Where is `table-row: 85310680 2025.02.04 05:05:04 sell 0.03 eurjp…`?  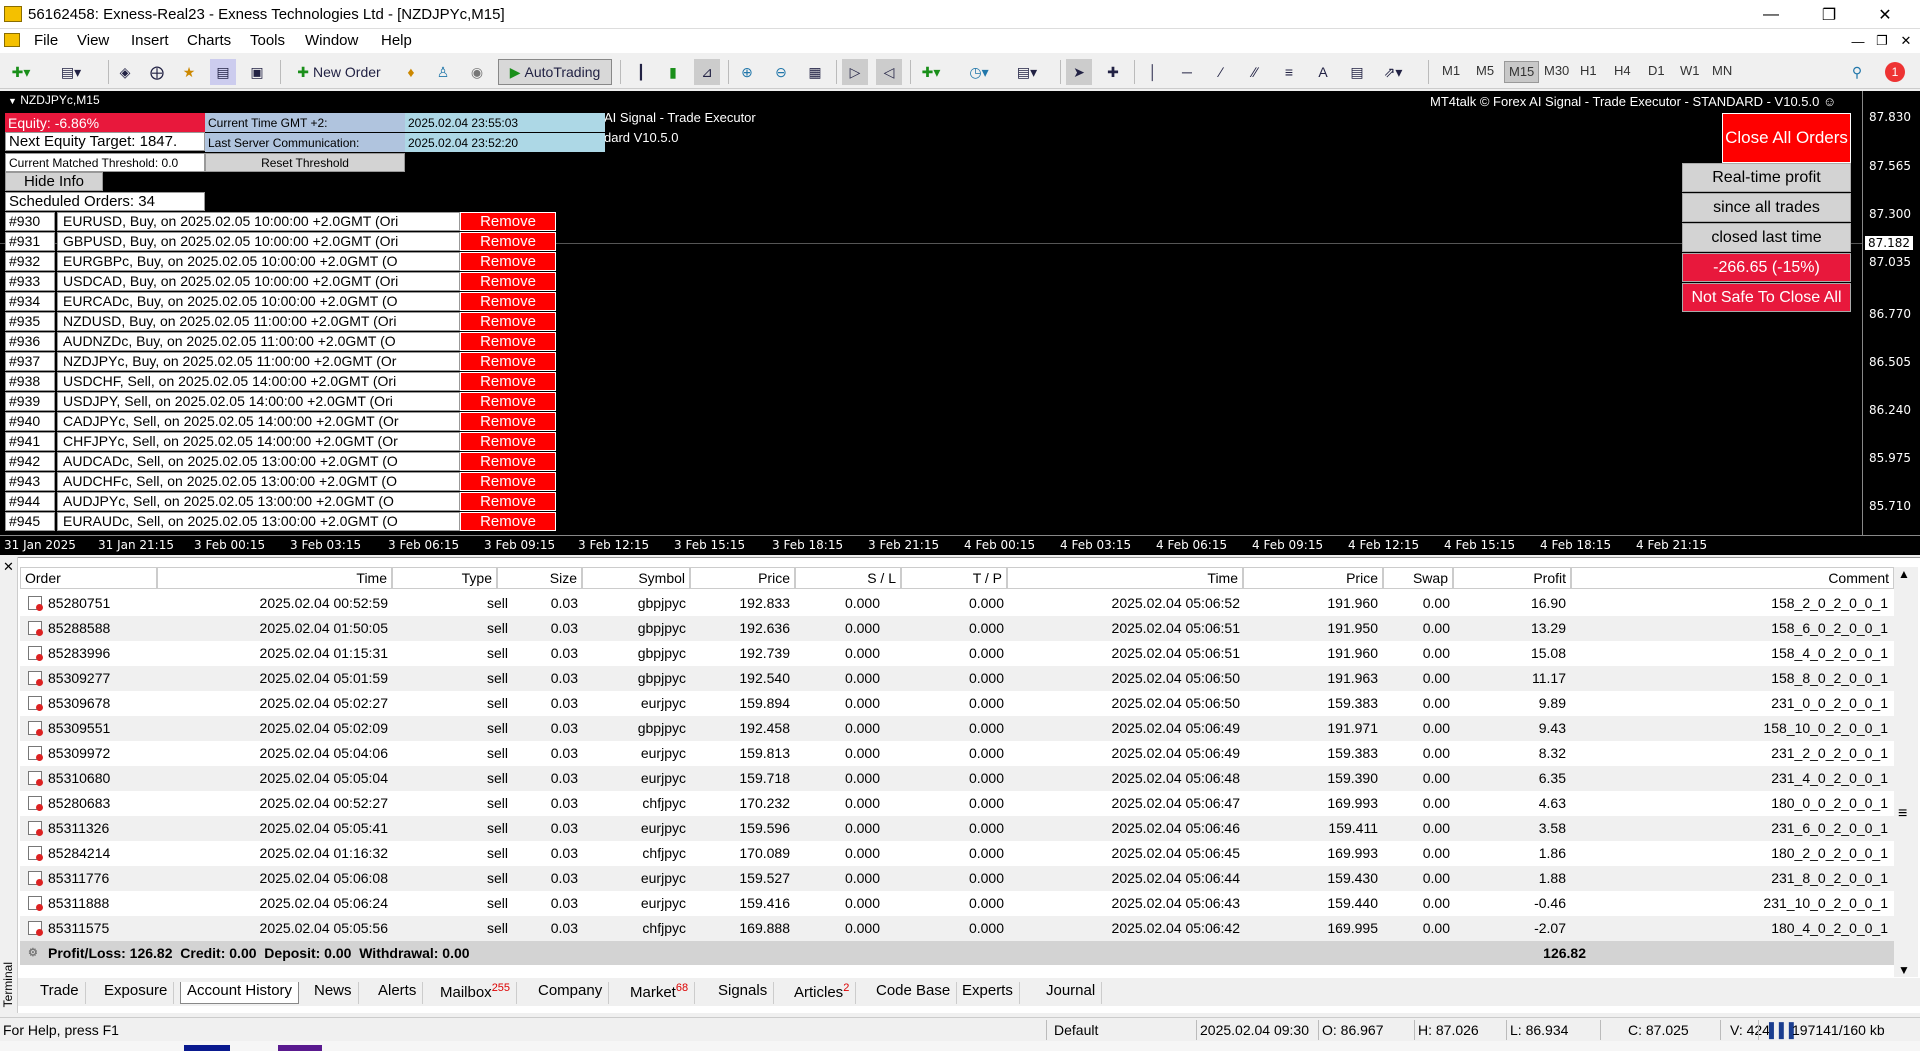
table-row: 85310680 2025.02.04 05:05:04 sell 0.03 eurjp… is located at coordinates (957, 778).